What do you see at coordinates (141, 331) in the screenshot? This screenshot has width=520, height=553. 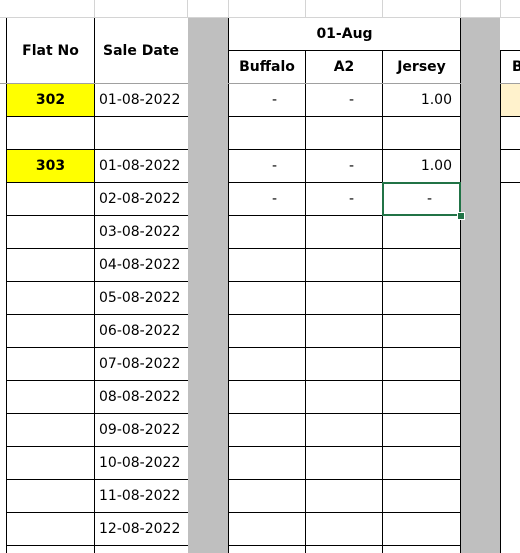 I see `sale-date-cell: 06-08-2022` at bounding box center [141, 331].